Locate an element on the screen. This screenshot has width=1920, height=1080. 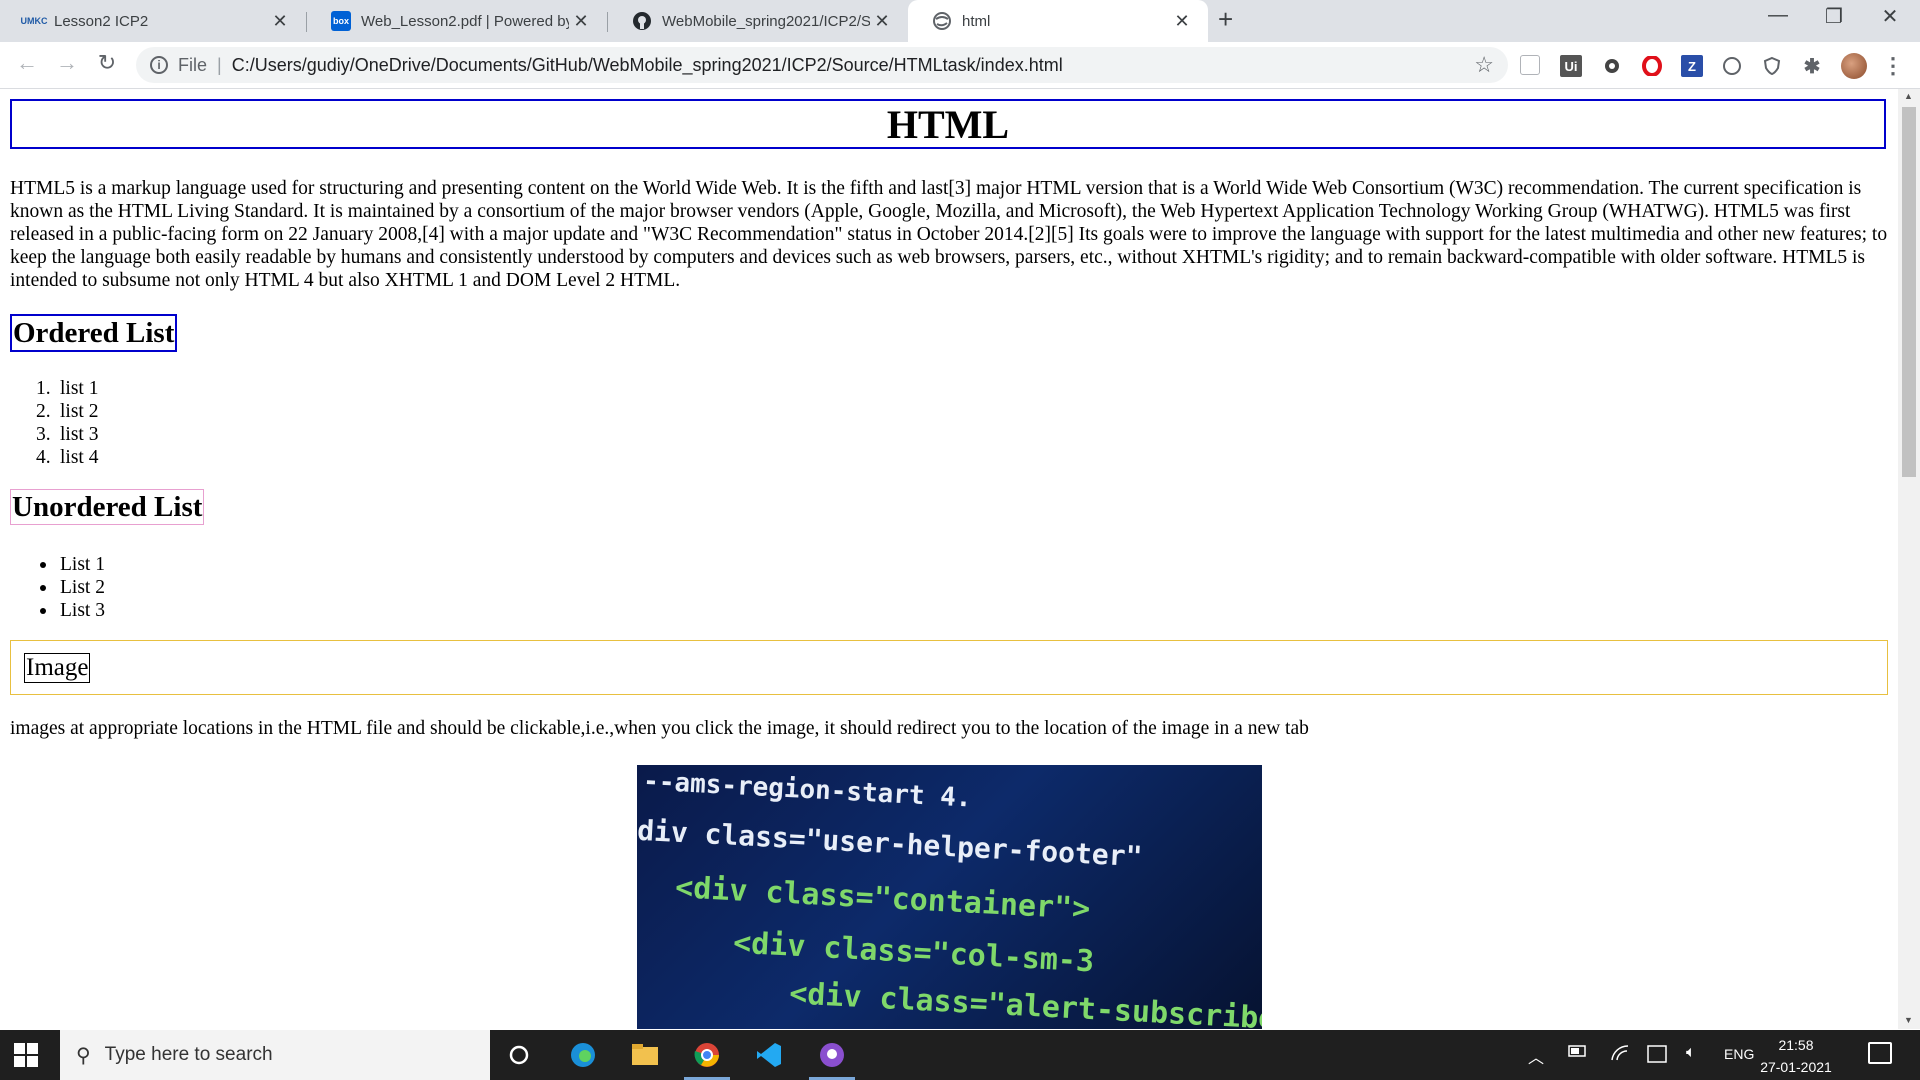
extension-frame-icon is located at coordinates (1530, 65).